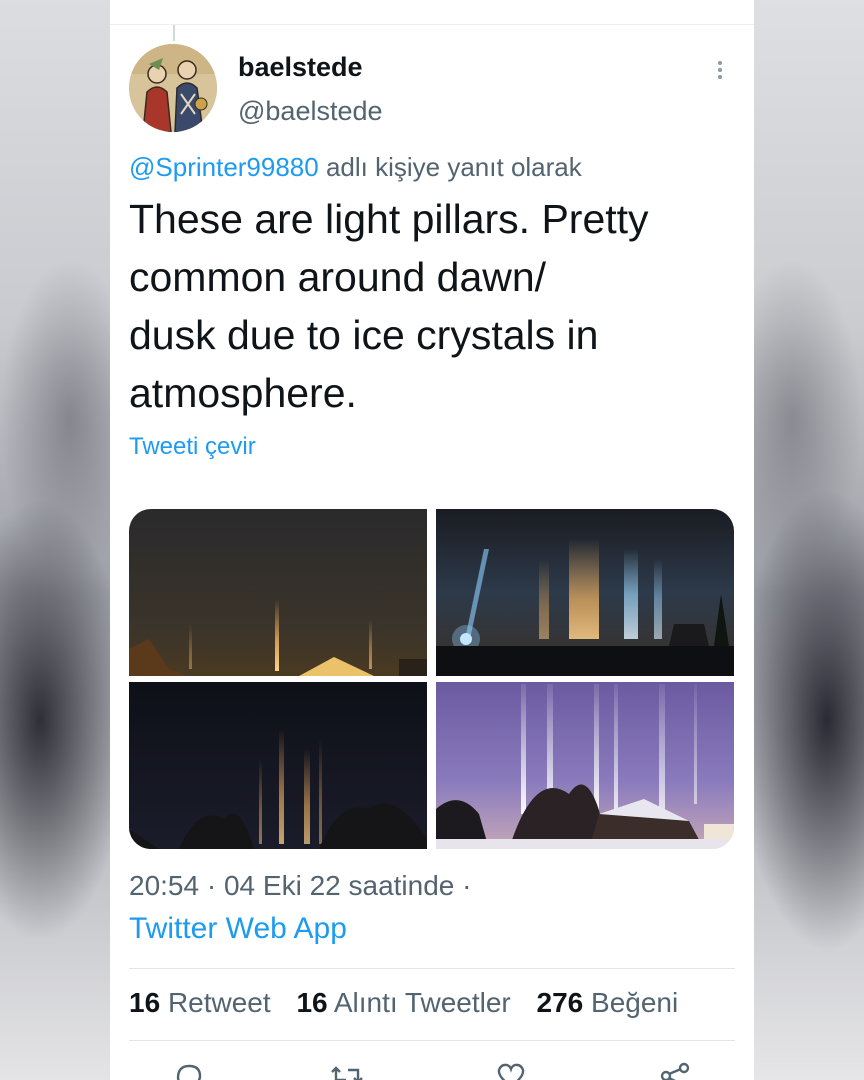 Image resolution: width=864 pixels, height=1080 pixels. I want to click on display-name: baelstede, so click(300, 67).